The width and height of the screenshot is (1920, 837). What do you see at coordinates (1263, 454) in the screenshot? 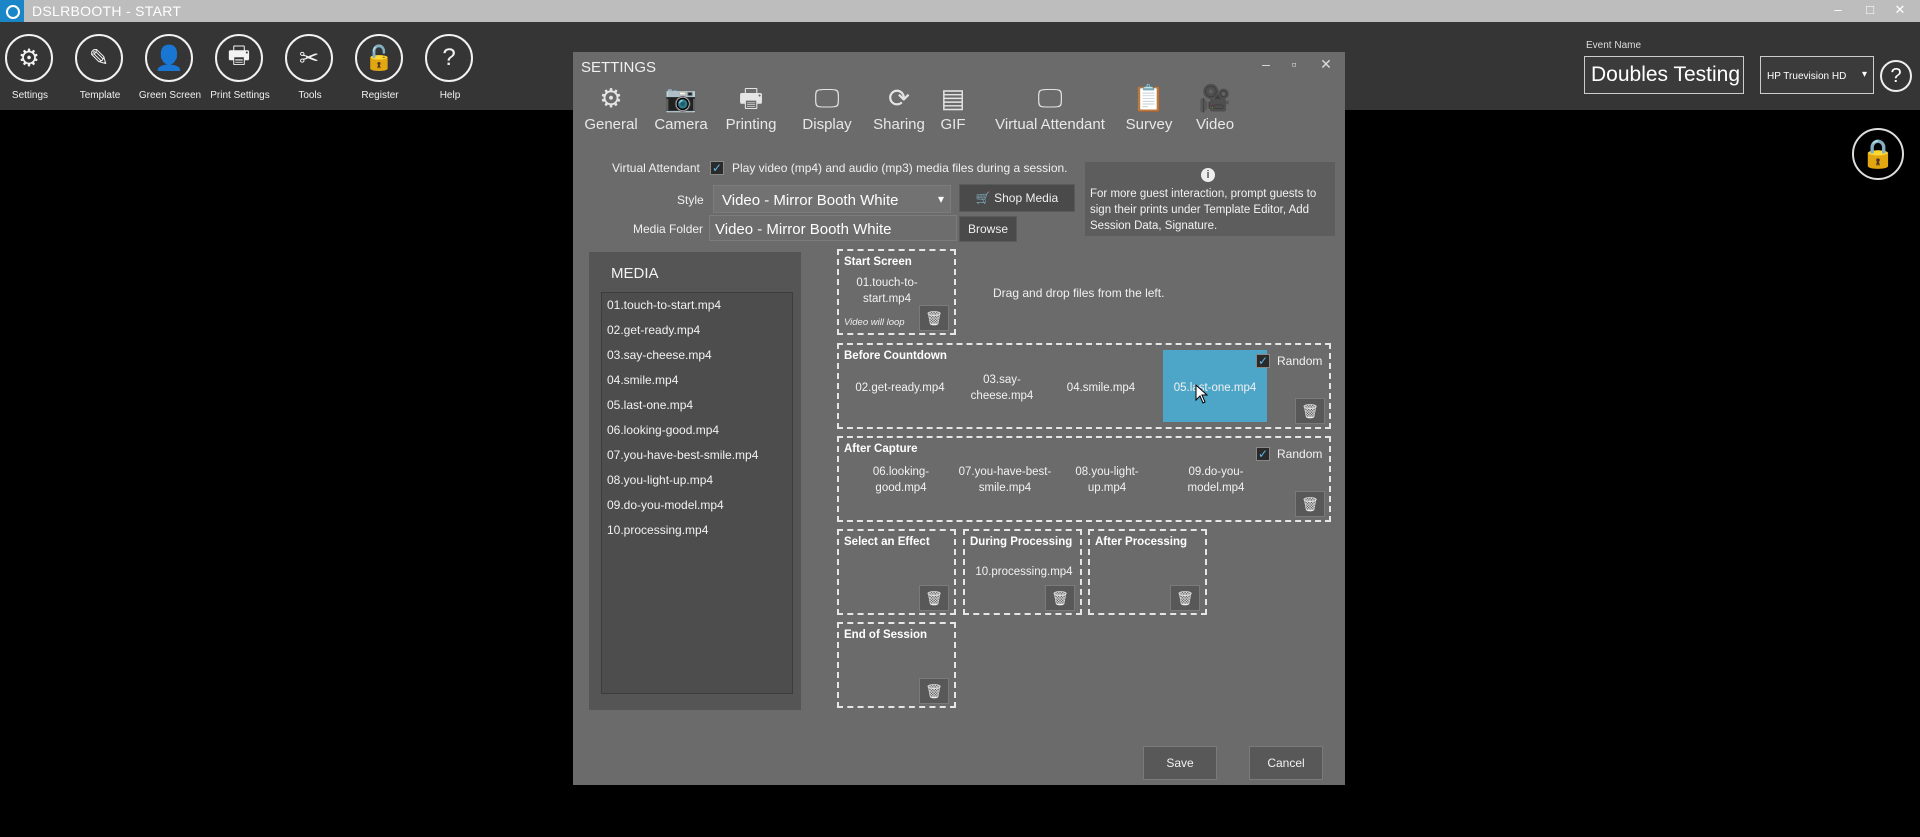
I see `after-capture-random-checkbox: ✓` at bounding box center [1263, 454].